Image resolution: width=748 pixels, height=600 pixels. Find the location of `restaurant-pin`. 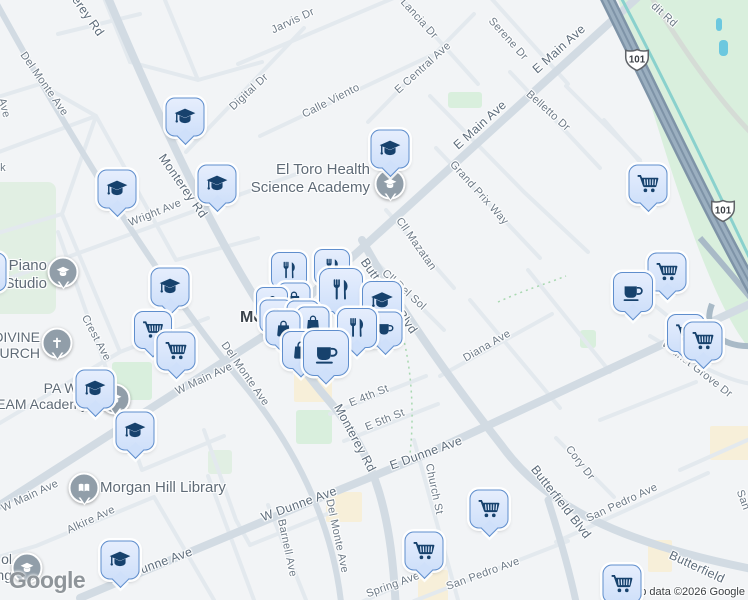

restaurant-pin is located at coordinates (341, 290).